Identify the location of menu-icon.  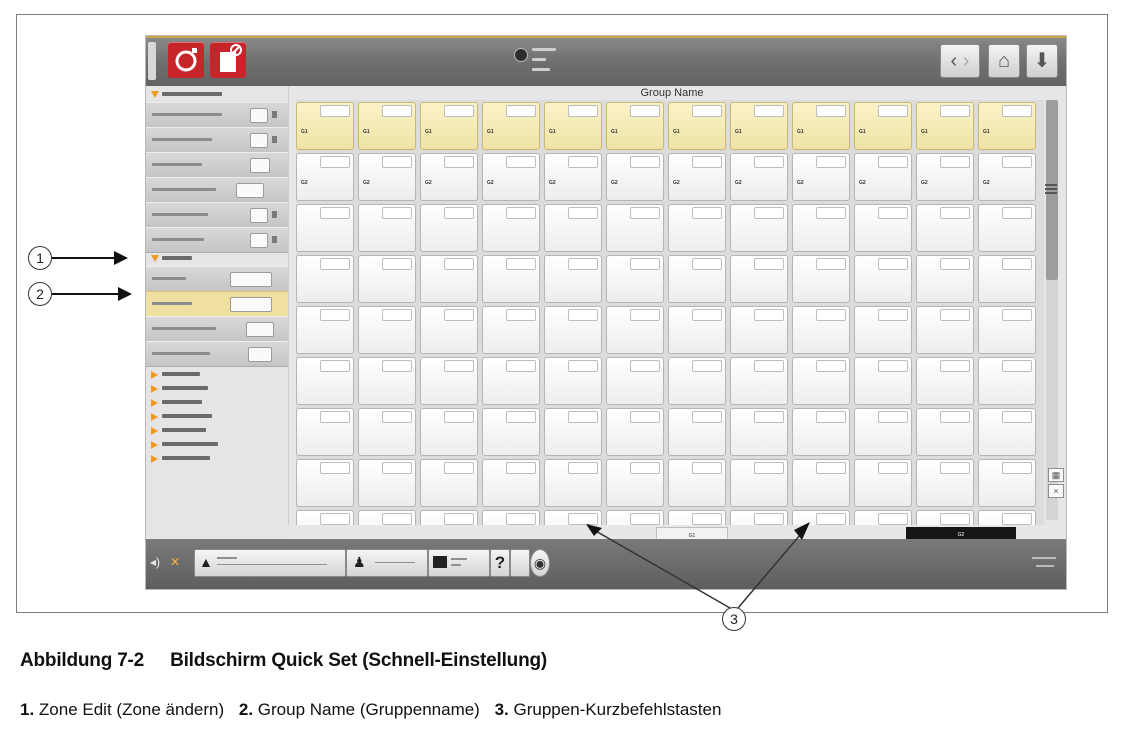
(1051, 189).